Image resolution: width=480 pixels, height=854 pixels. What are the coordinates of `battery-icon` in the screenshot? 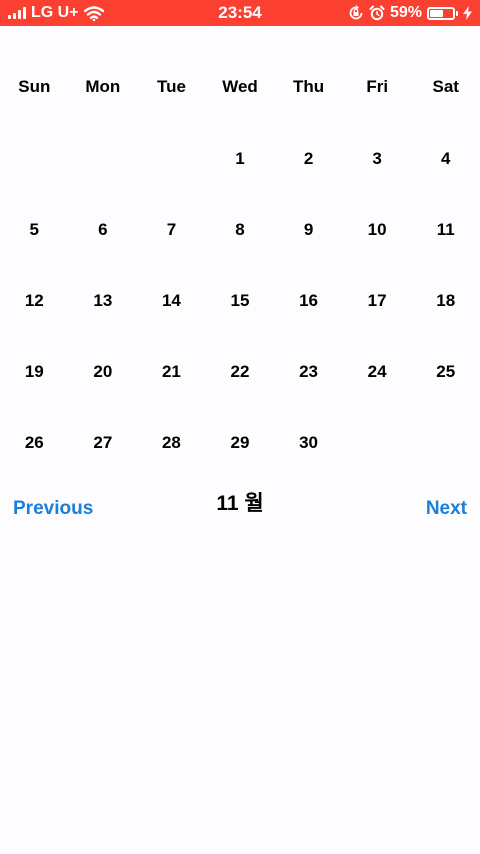 It's located at (442, 13).